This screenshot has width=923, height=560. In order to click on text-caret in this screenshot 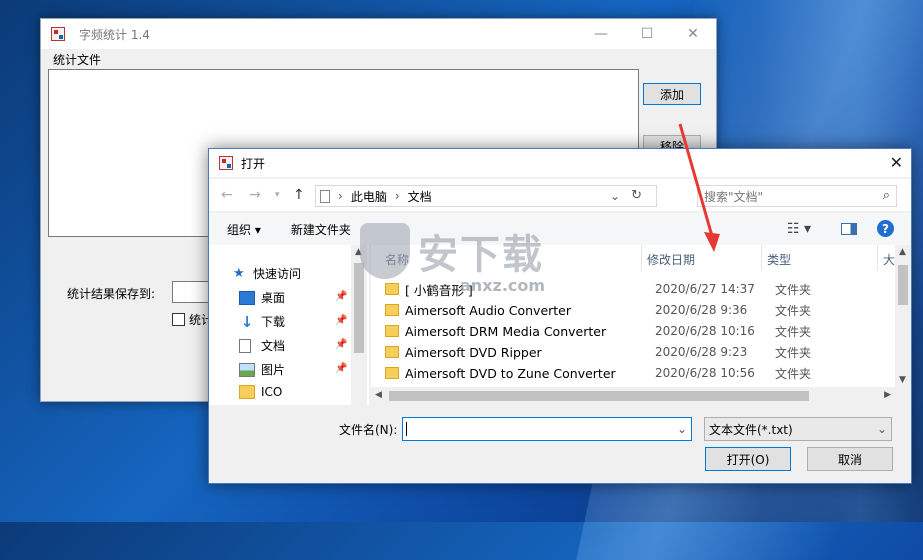, I will do `click(406, 429)`.